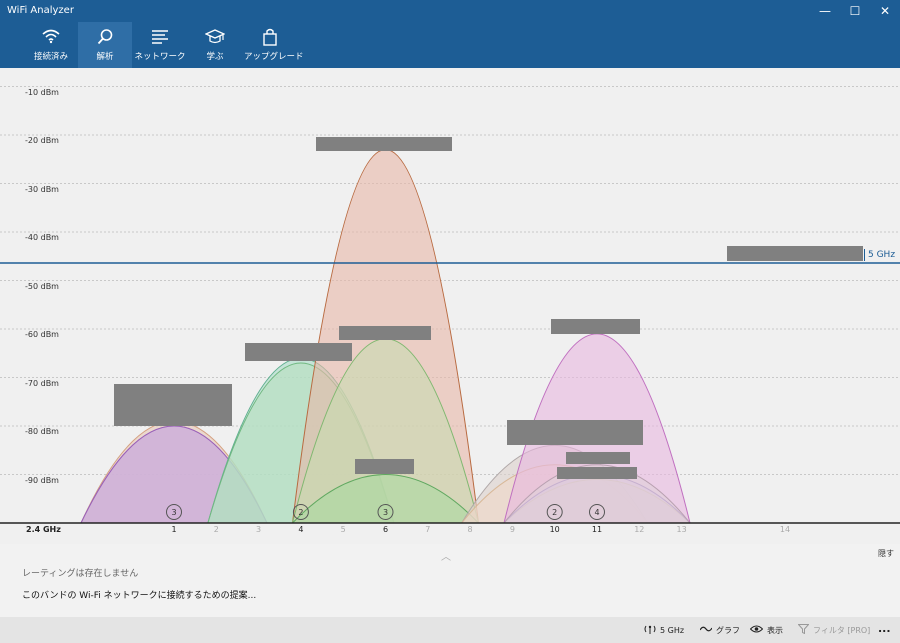 This screenshot has width=900, height=643. Describe the element at coordinates (80, 574) in the screenshot. I see `no-ratings-text: レーティングは存在しません` at that location.